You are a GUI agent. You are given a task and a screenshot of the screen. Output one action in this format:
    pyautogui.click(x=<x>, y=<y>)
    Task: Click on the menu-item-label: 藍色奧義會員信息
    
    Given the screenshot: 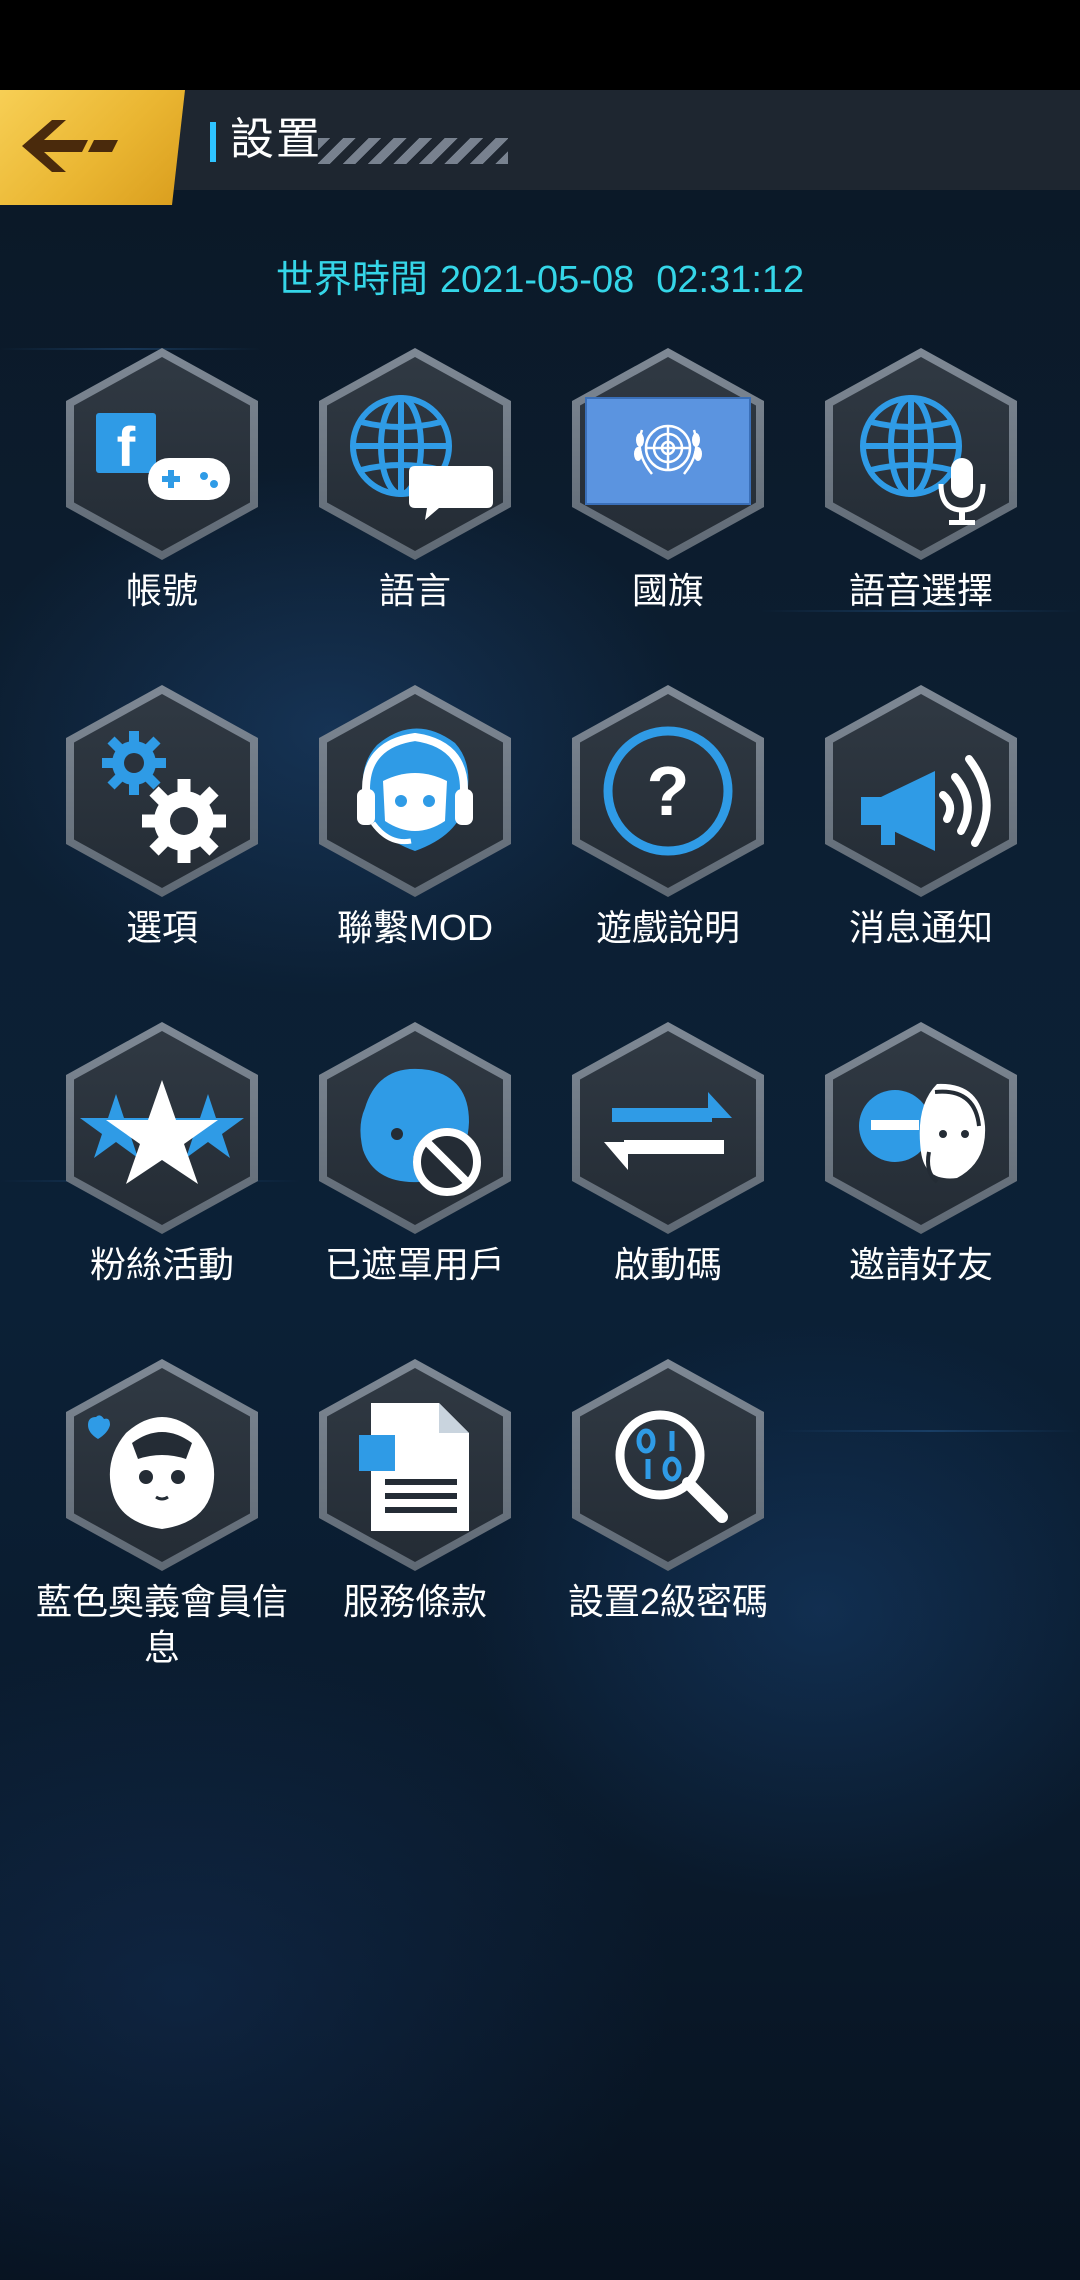 What is the action you would take?
    pyautogui.click(x=161, y=1624)
    